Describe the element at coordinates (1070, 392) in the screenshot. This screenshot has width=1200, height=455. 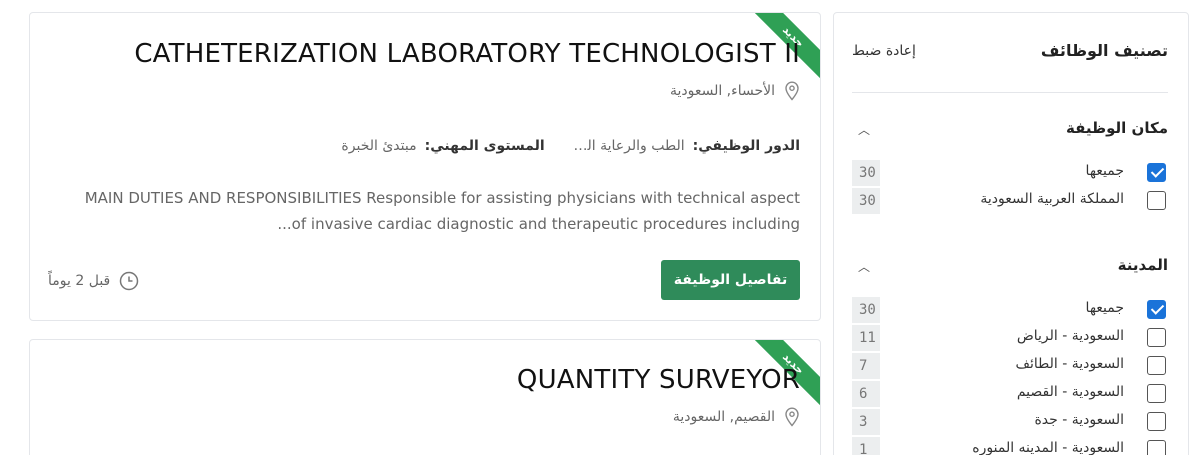
I see `filter-option-label: السعودية - القصيم` at that location.